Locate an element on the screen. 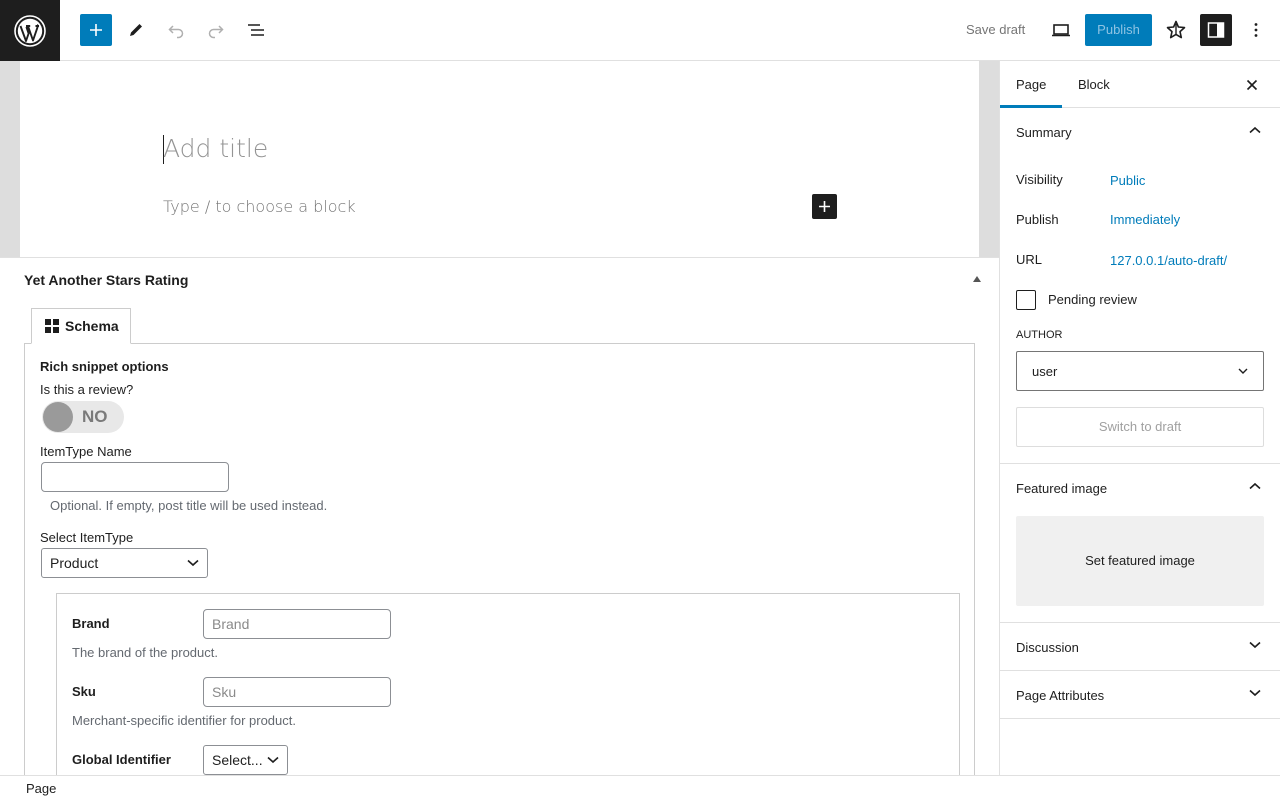 This screenshot has height=800, width=1280. publish-button: Publish is located at coordinates (1118, 30).